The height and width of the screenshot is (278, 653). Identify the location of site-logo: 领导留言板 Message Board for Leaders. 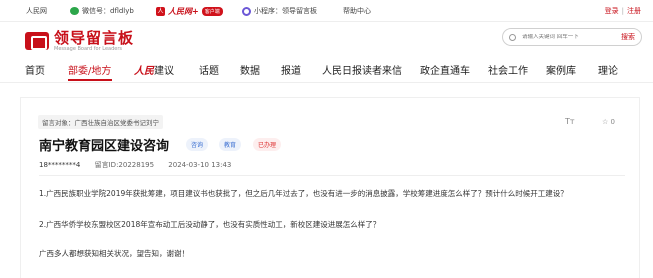
(79, 41).